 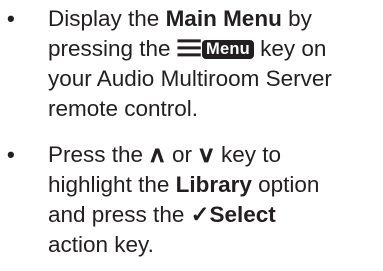 What do you see at coordinates (112, 184) in the screenshot?
I see `line-text: highlight the` at bounding box center [112, 184].